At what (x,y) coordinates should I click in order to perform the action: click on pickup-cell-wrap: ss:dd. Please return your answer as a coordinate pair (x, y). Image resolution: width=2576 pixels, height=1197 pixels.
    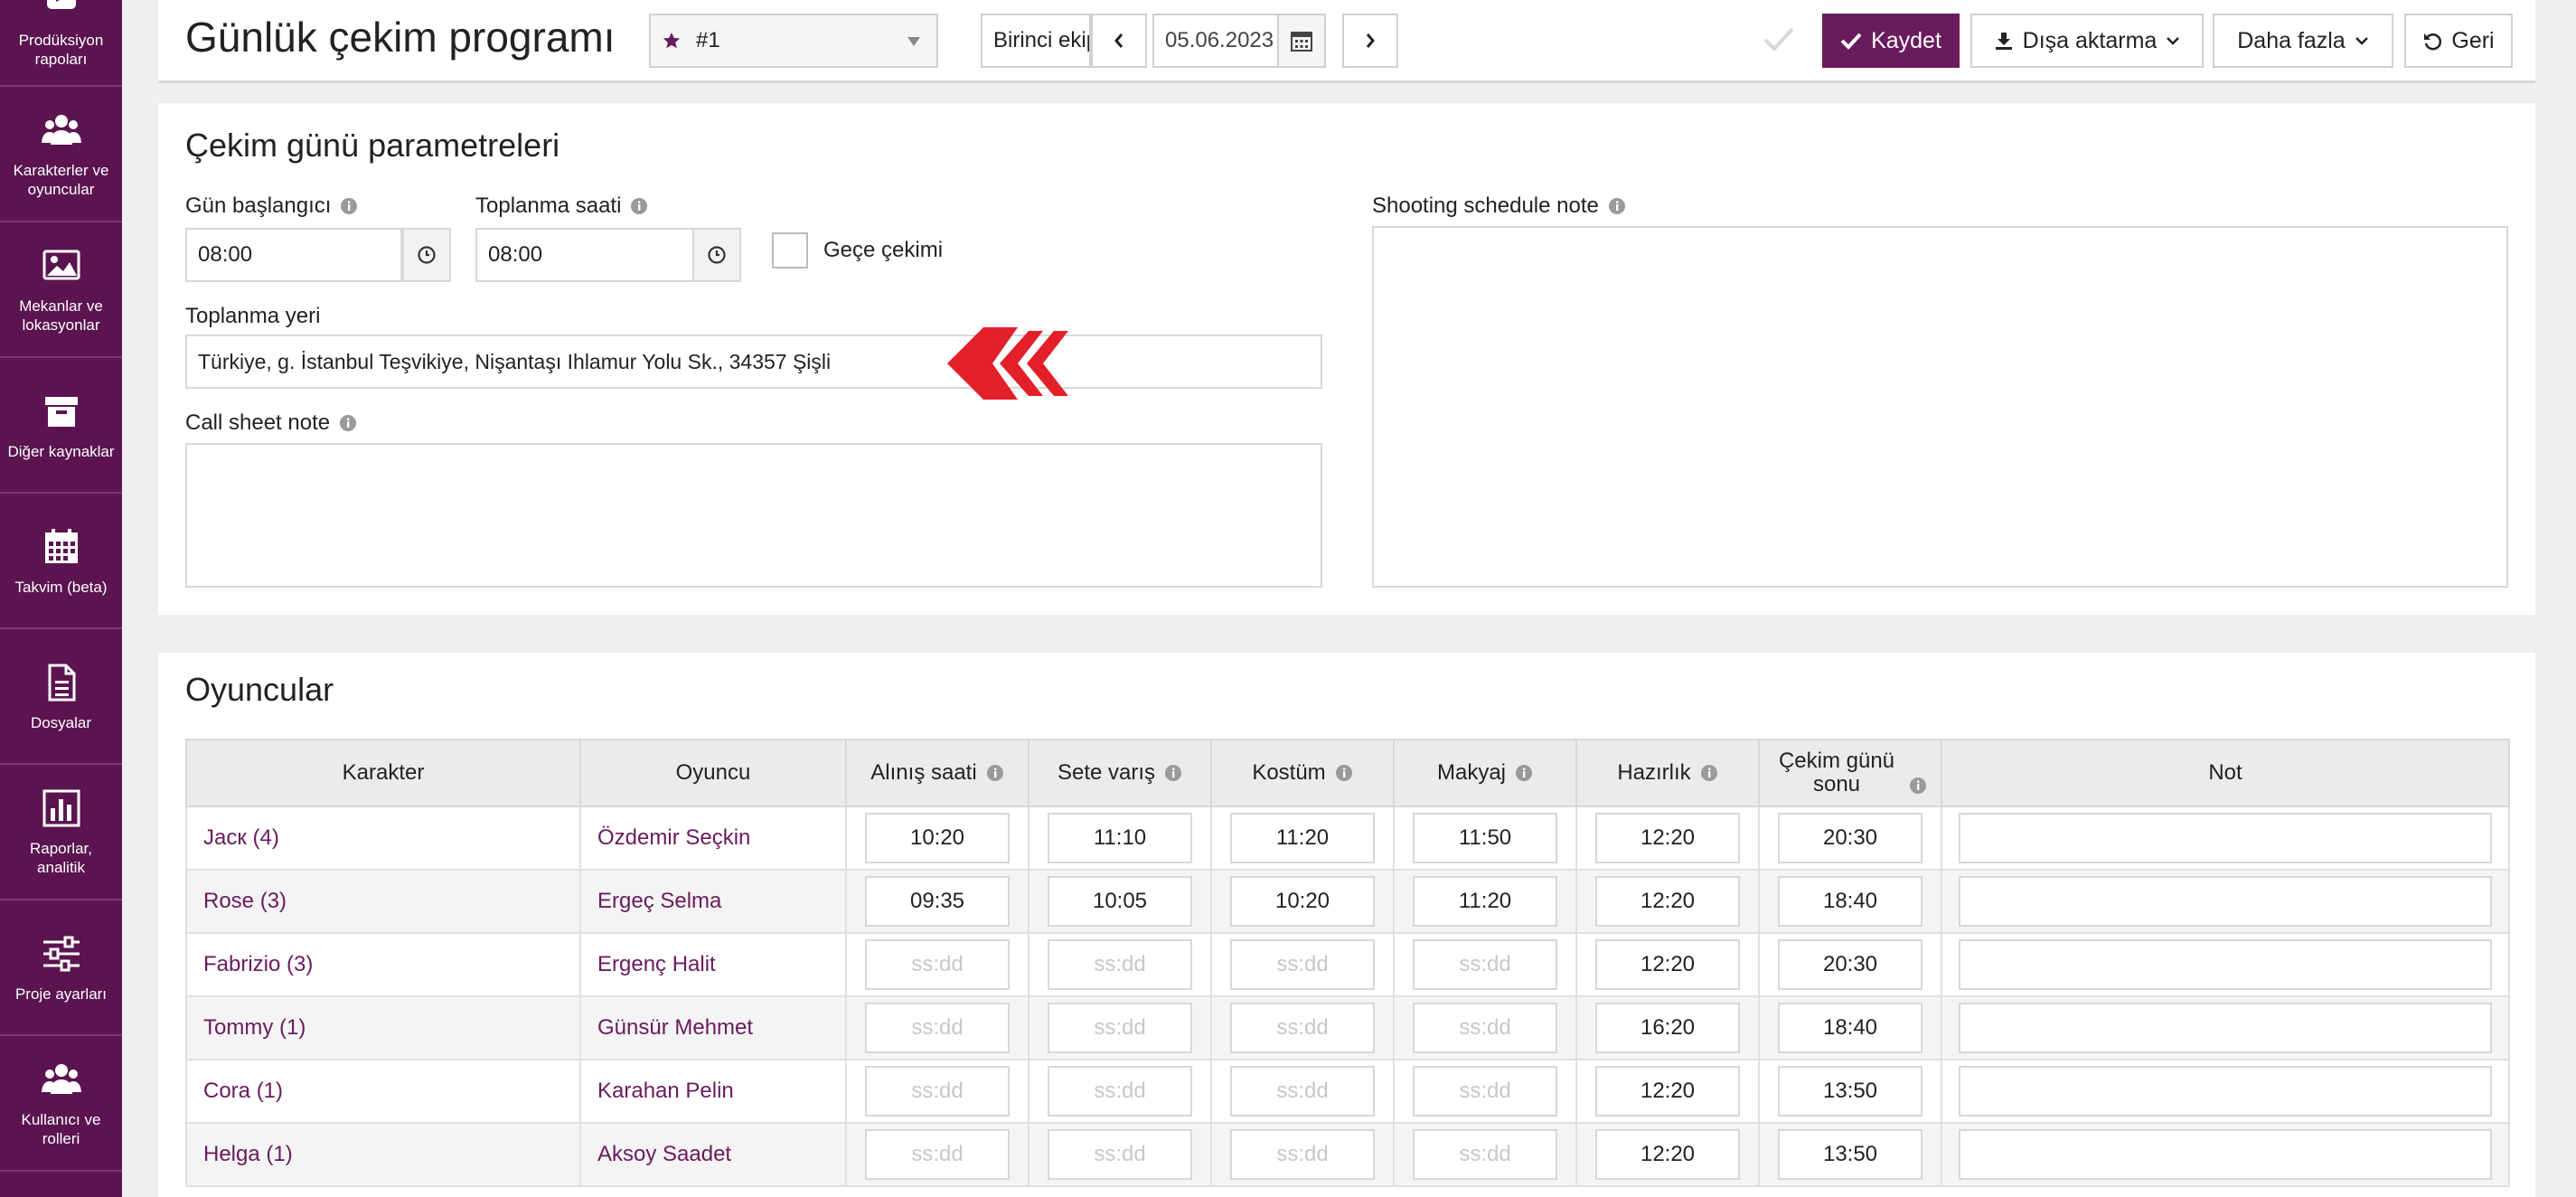
    Looking at the image, I should click on (937, 1028).